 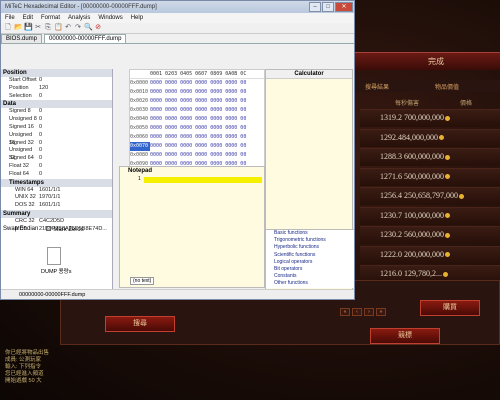 I want to click on game-tabs: 搜尋結果 物品價值, so click(x=427, y=86).